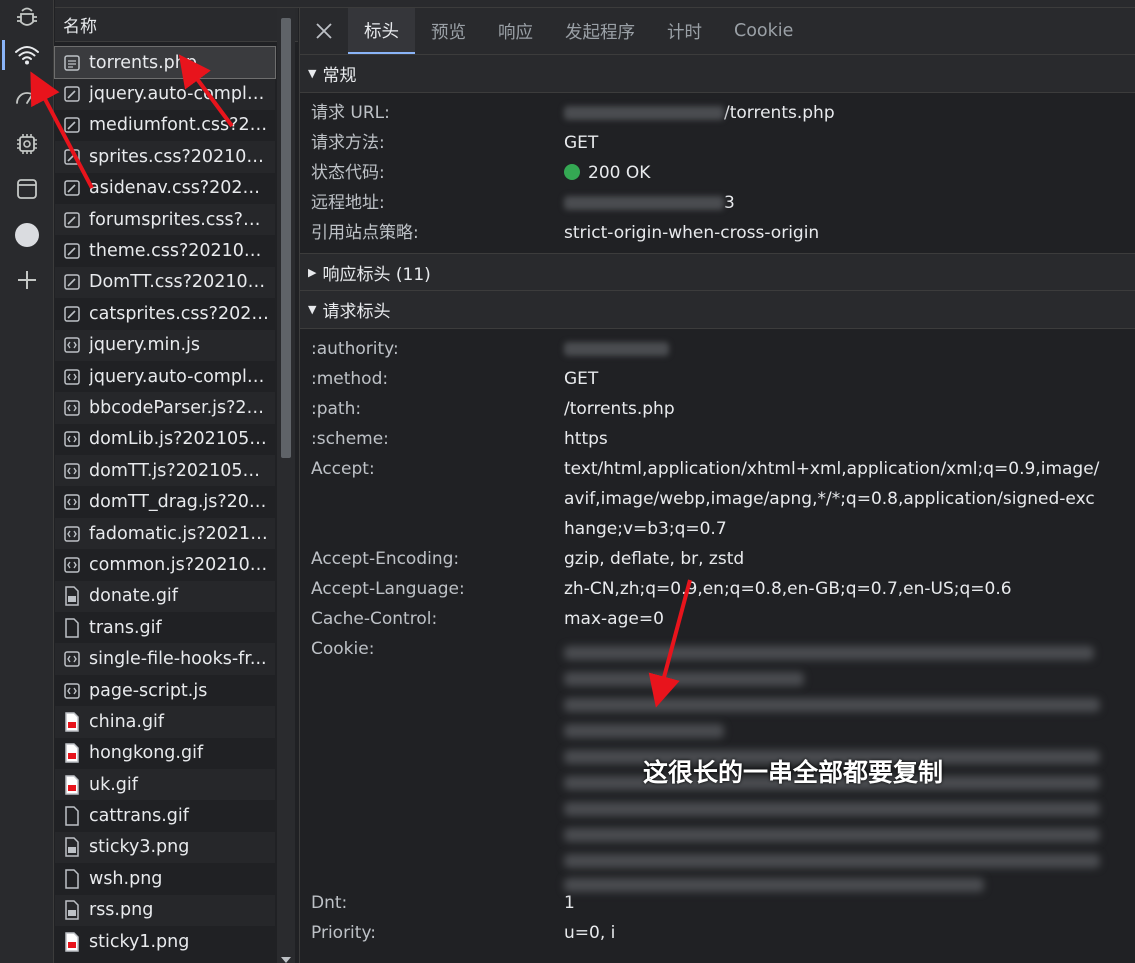 This screenshot has width=1135, height=963. I want to click on tab-preview: 预览, so click(448, 31).